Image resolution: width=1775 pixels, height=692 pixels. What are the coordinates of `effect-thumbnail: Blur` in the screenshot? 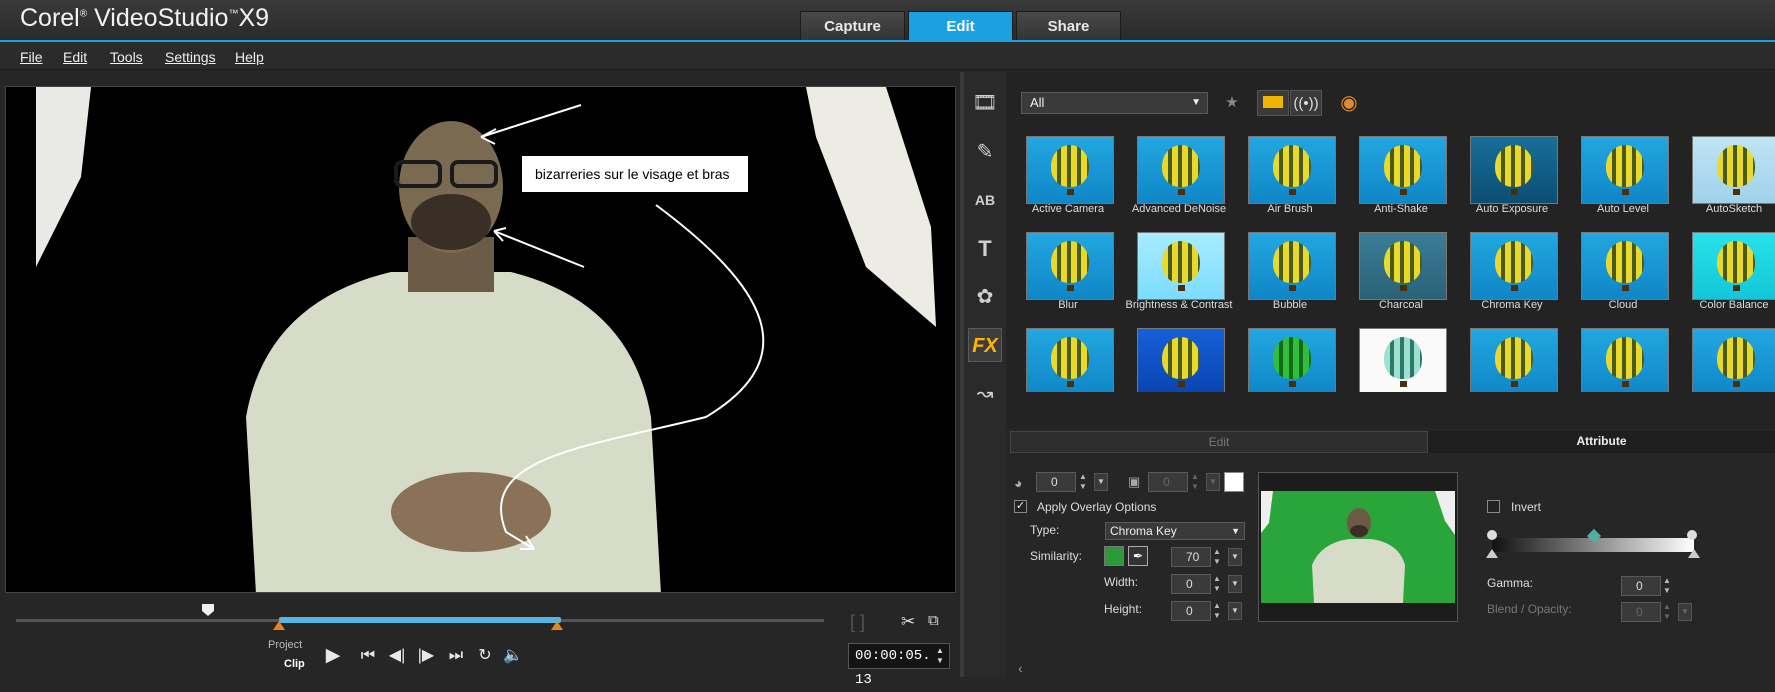 It's located at (1068, 269).